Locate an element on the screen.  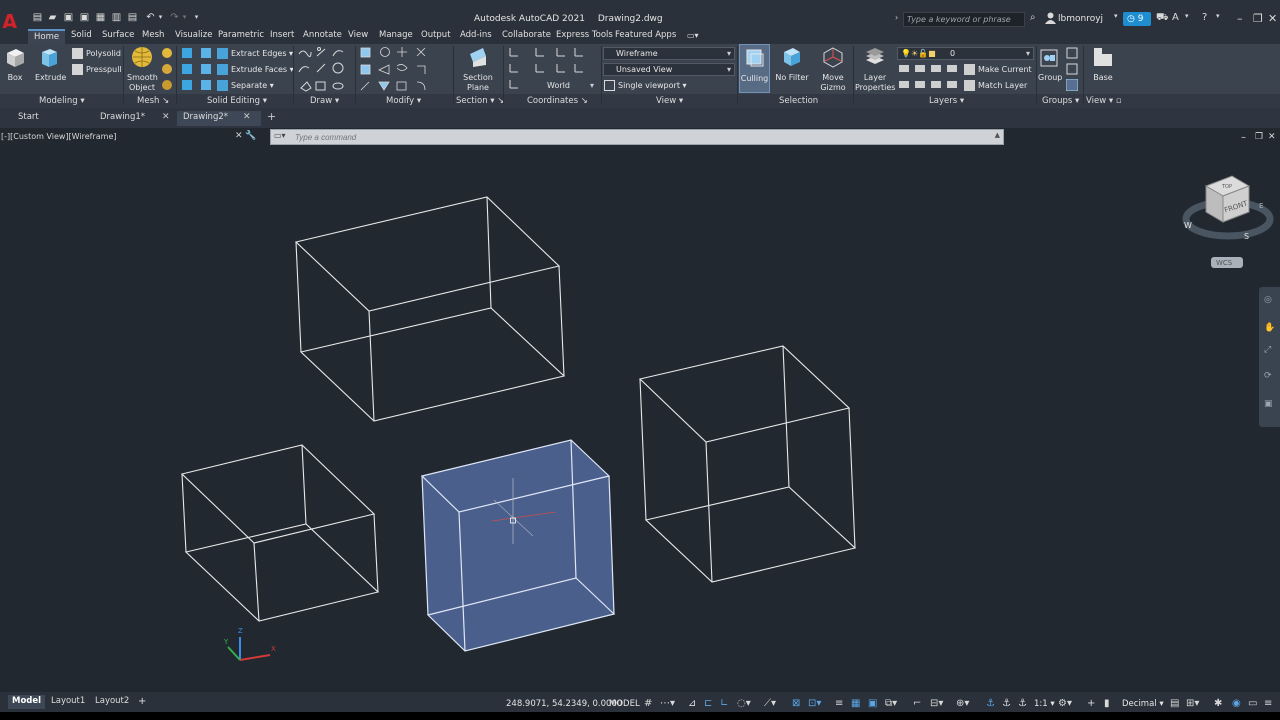
save-web-icon: ▥ is located at coordinates (116, 17).